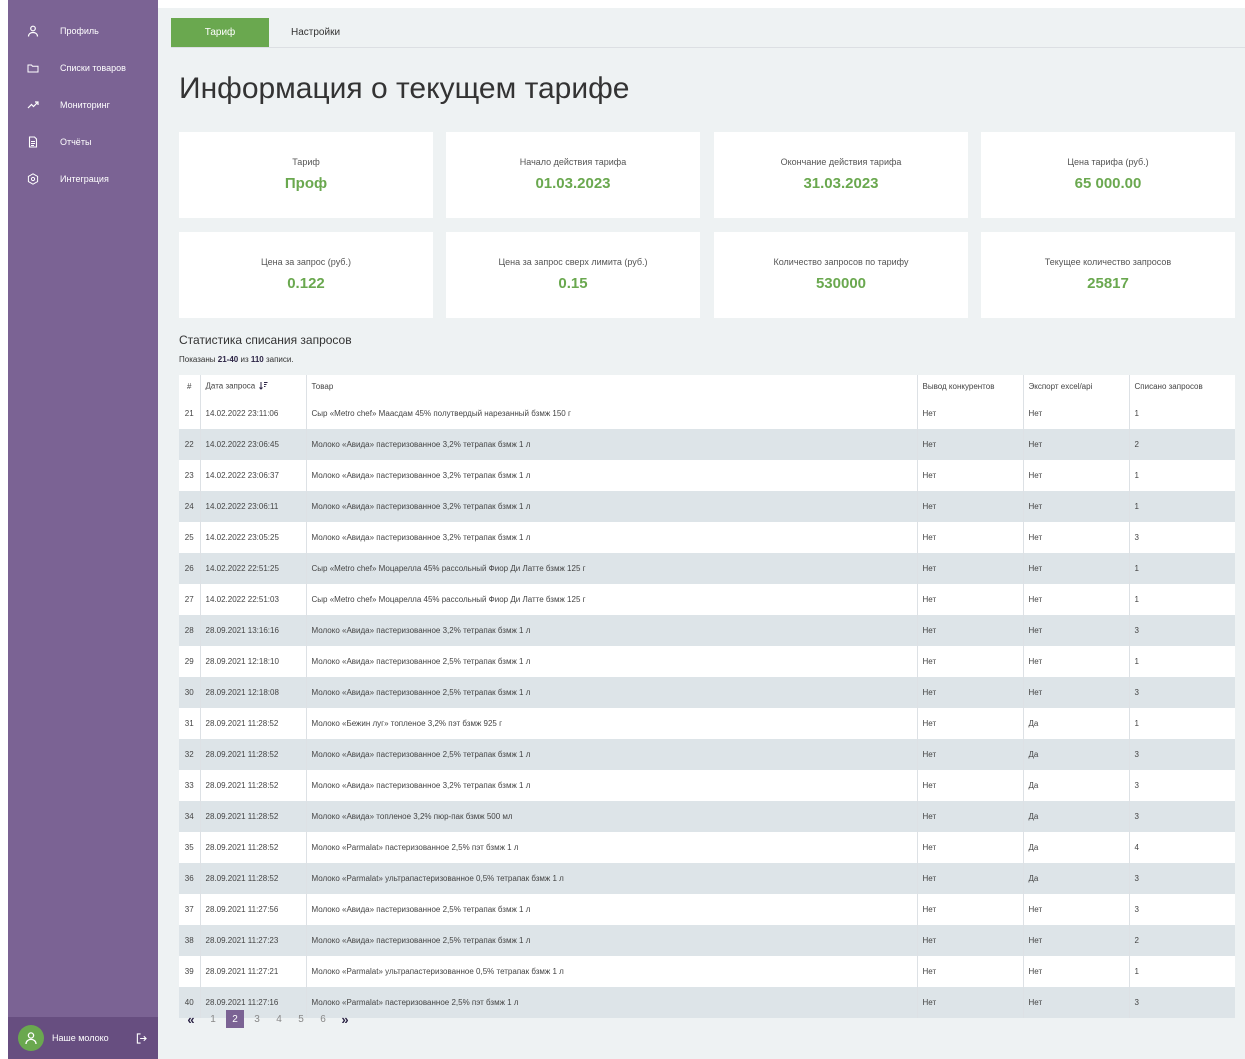 This screenshot has width=1245, height=1059. What do you see at coordinates (31, 1038) in the screenshot?
I see `avatar` at bounding box center [31, 1038].